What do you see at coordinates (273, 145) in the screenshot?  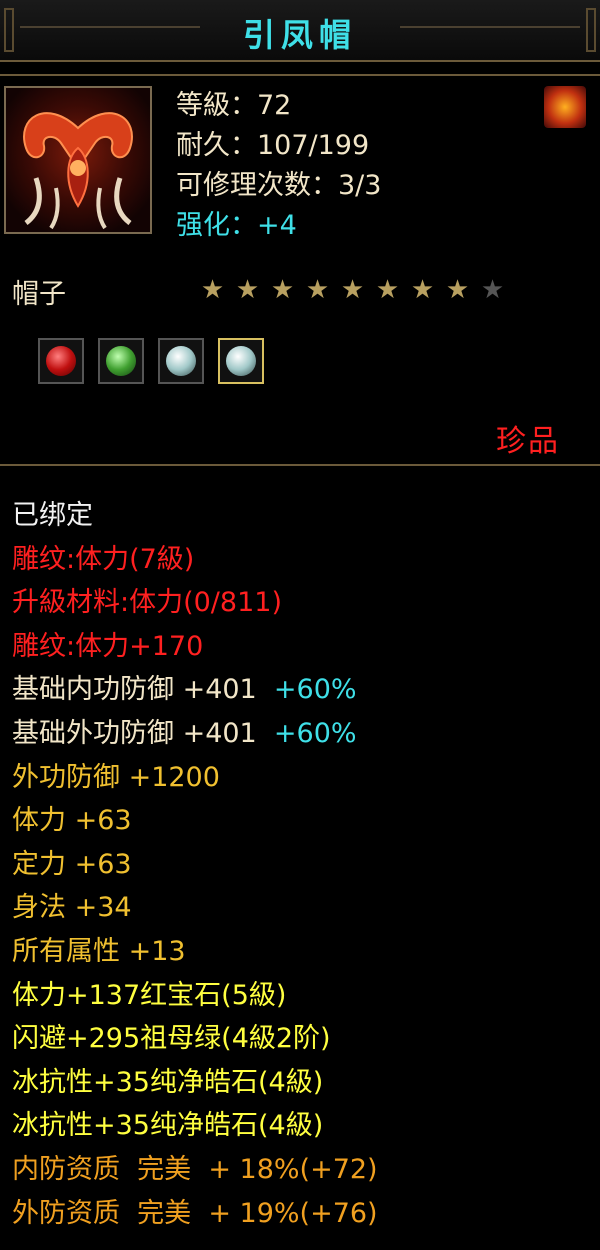 I see `item-durability: 耐久：107/199` at bounding box center [273, 145].